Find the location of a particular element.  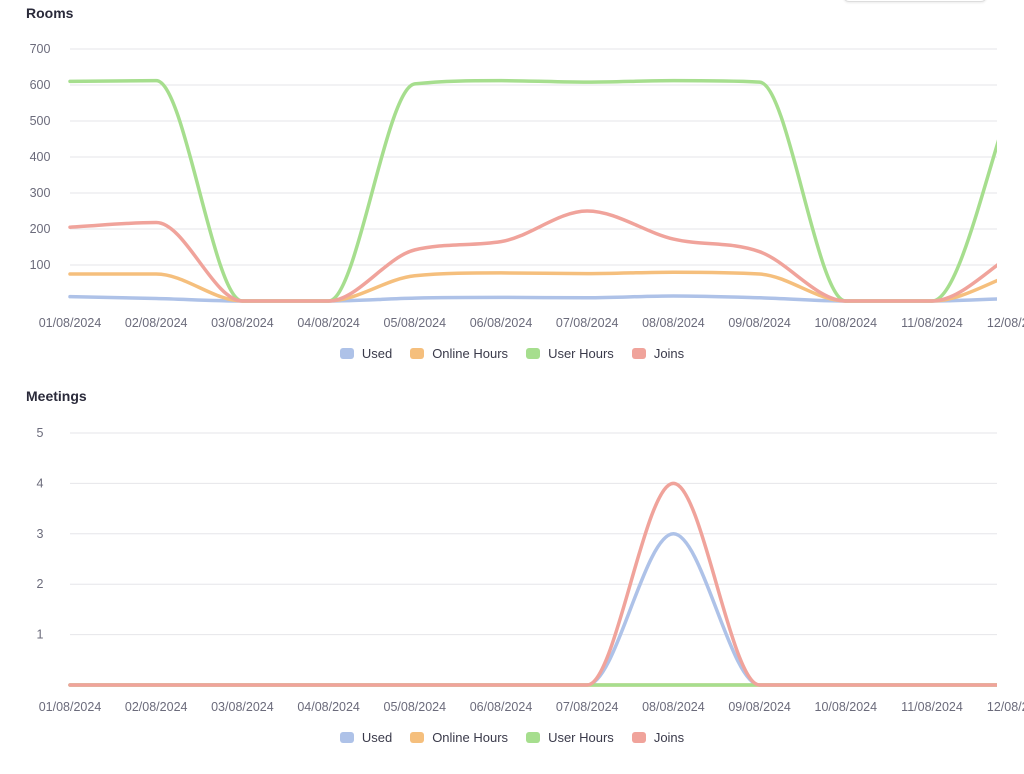

y-tick-label: 500 is located at coordinates (40, 121).